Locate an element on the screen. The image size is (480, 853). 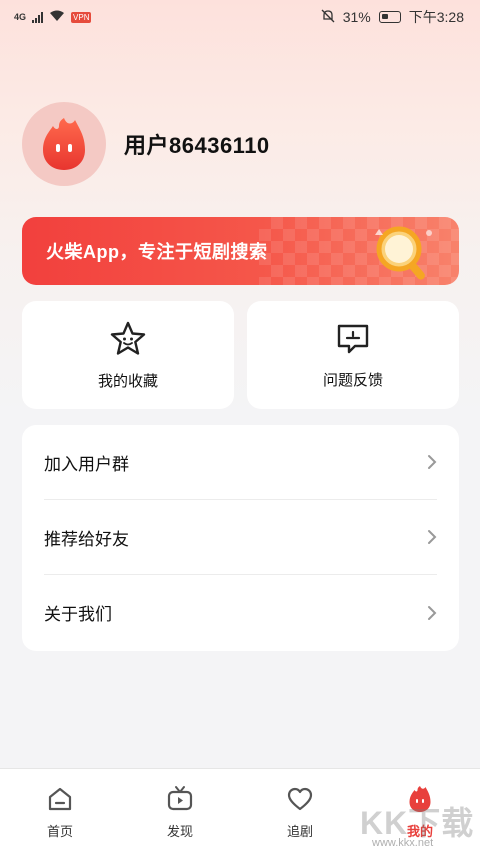
tab-label: 追剧 is located at coordinates (299, 831).